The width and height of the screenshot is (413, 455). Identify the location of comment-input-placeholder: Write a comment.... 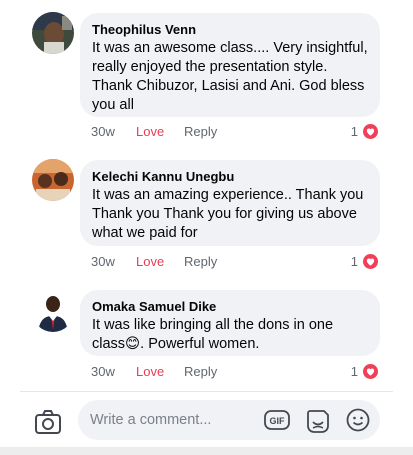
(150, 420).